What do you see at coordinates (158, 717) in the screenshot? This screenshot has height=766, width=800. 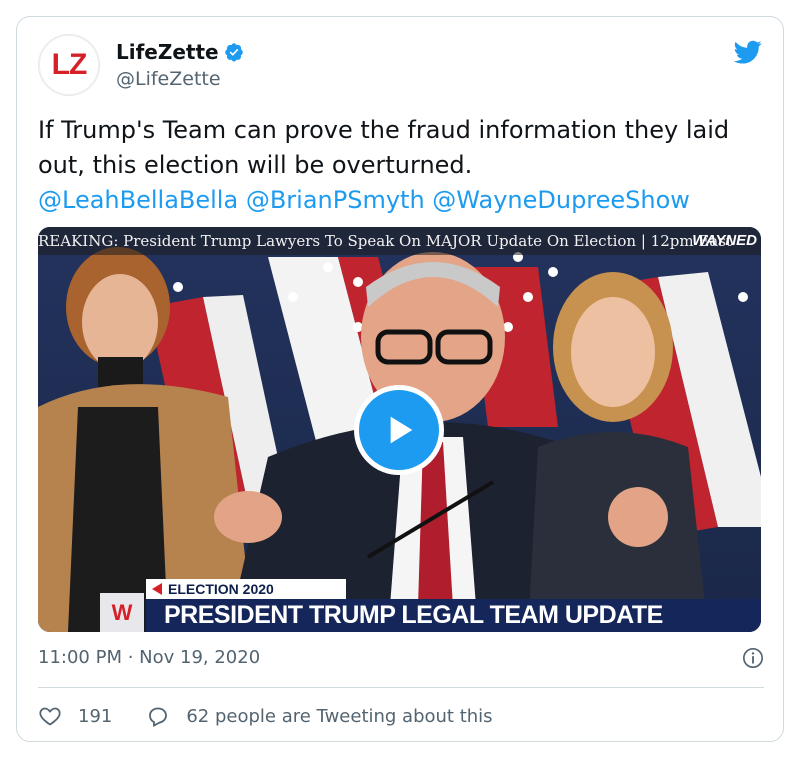 I see `reply-bubble-icon` at bounding box center [158, 717].